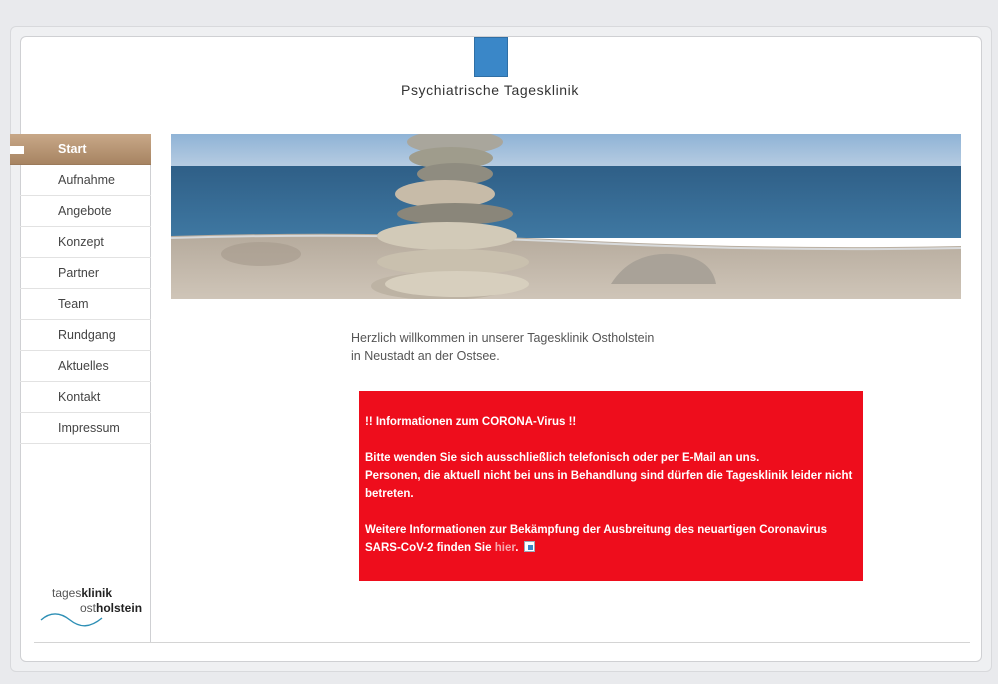  What do you see at coordinates (67, 593) in the screenshot?
I see `brand-text-light: tages` at bounding box center [67, 593].